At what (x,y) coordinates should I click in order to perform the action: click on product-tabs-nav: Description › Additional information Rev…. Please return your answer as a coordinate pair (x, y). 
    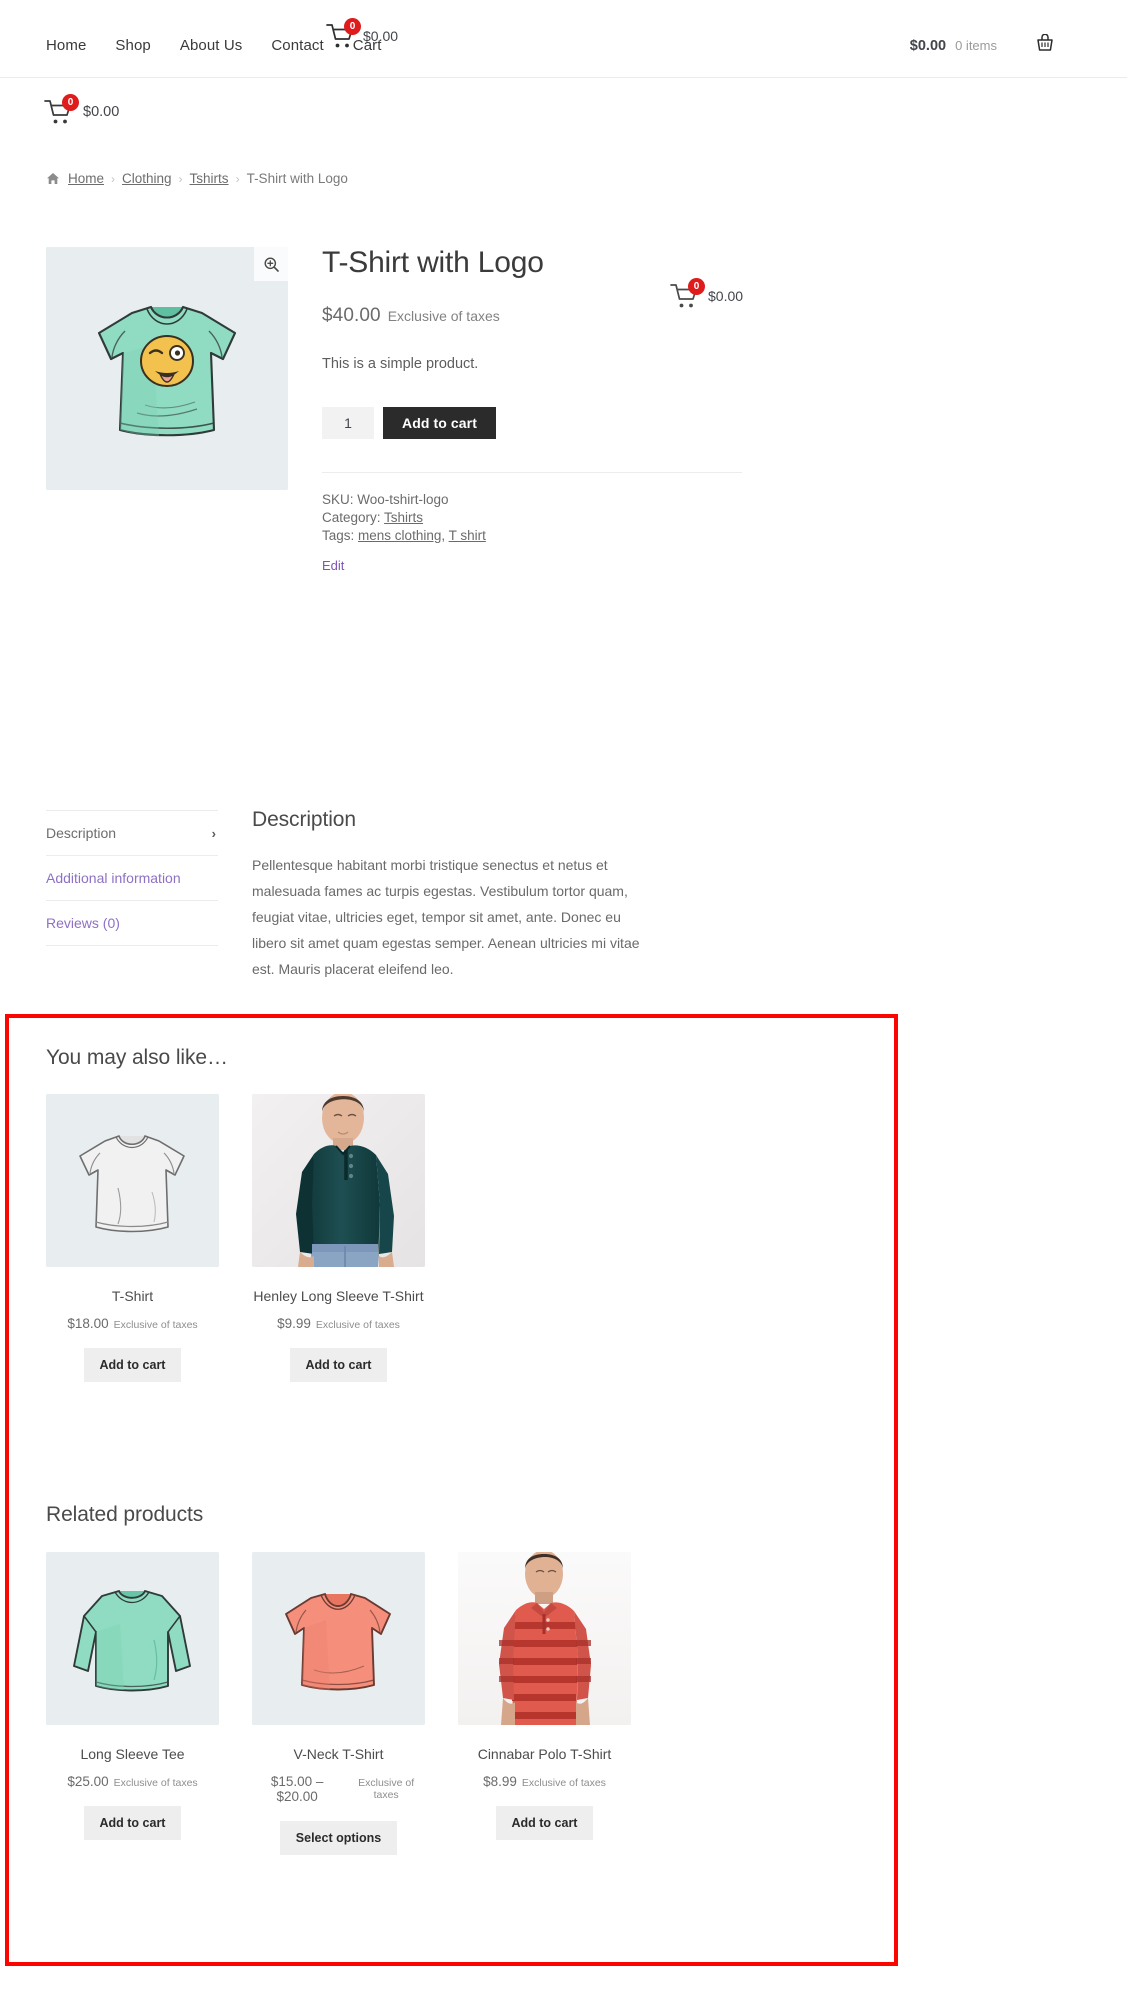
    Looking at the image, I should click on (132, 878).